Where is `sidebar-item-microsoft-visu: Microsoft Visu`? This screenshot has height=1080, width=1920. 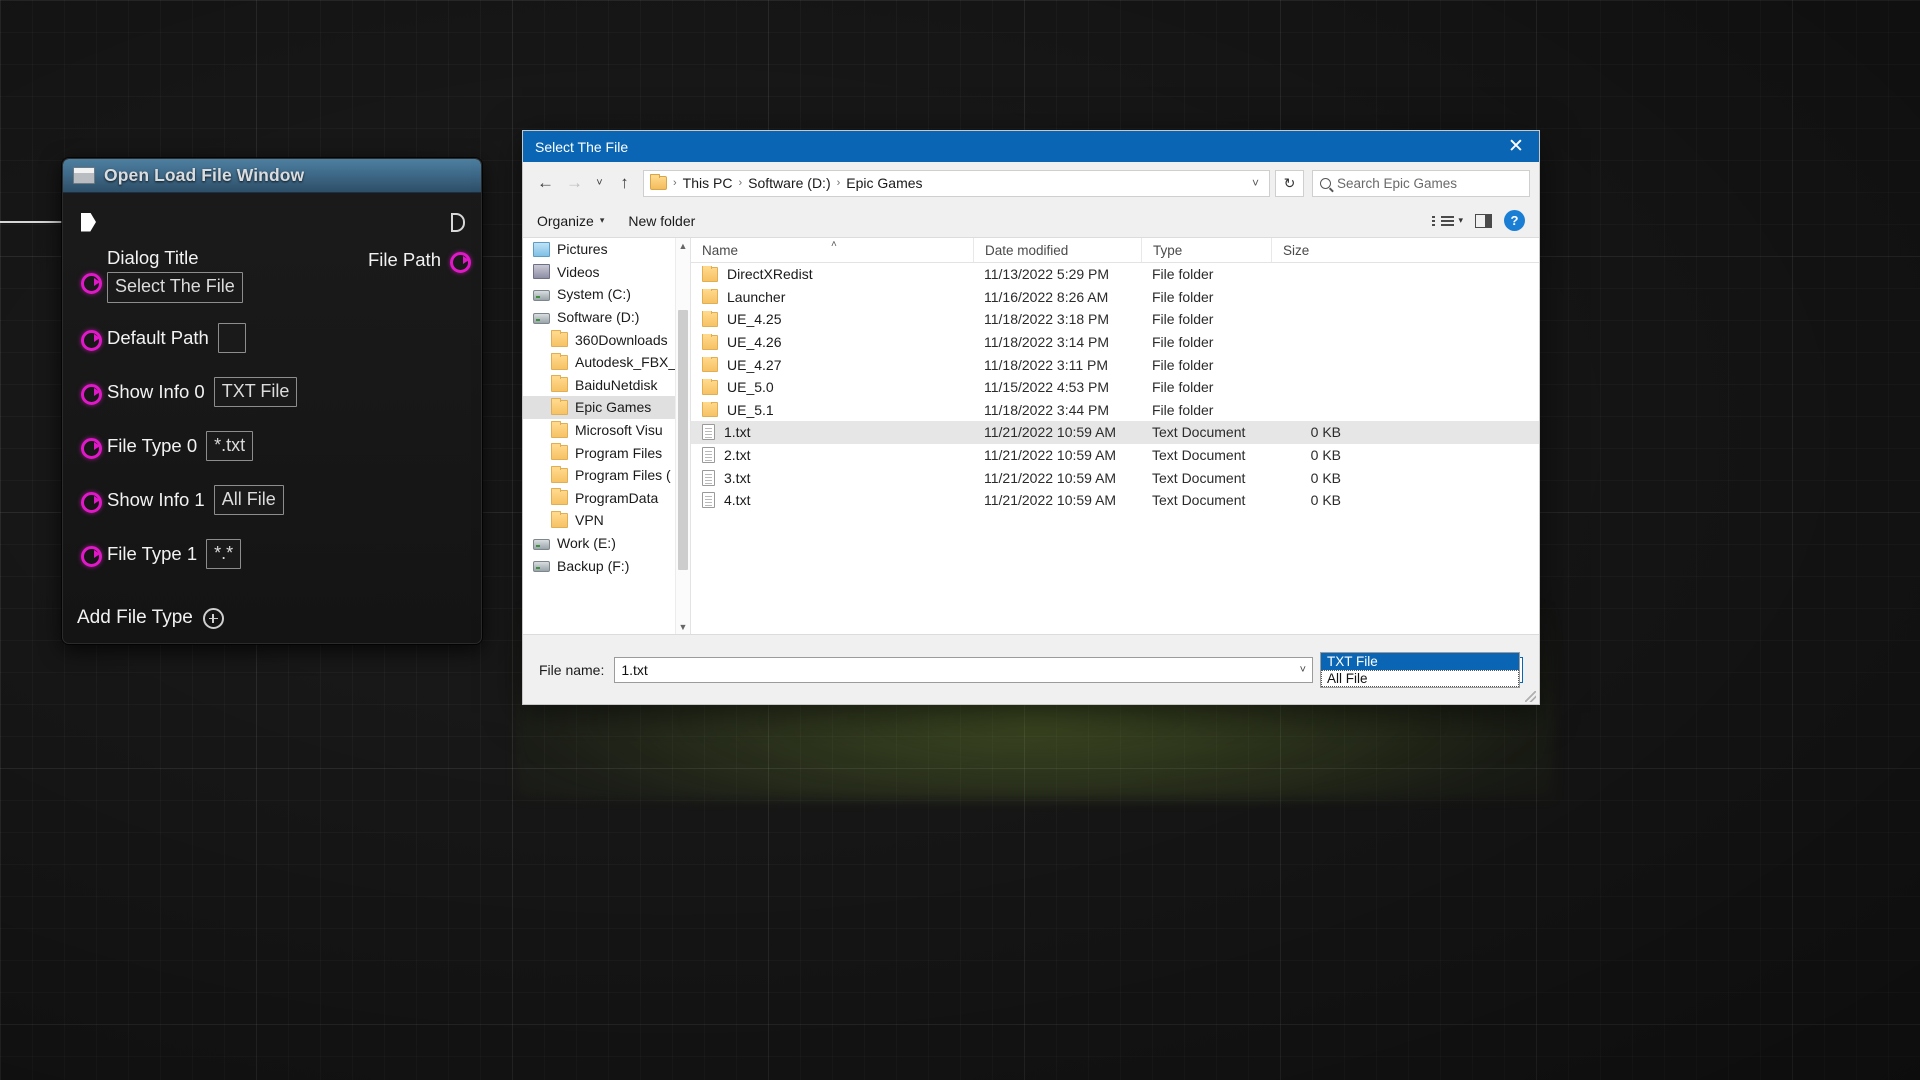
sidebar-item-microsoft-visu: Microsoft Visu is located at coordinates (606, 430).